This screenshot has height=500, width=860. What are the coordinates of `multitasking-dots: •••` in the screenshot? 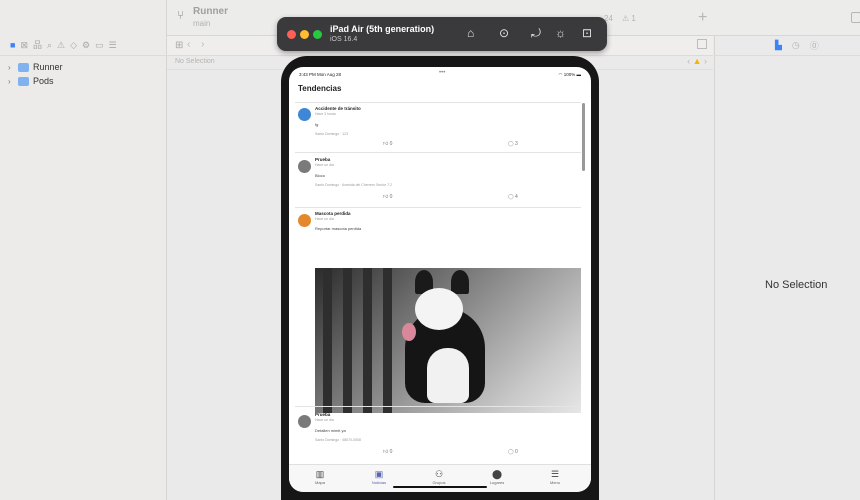 It's located at (442, 73).